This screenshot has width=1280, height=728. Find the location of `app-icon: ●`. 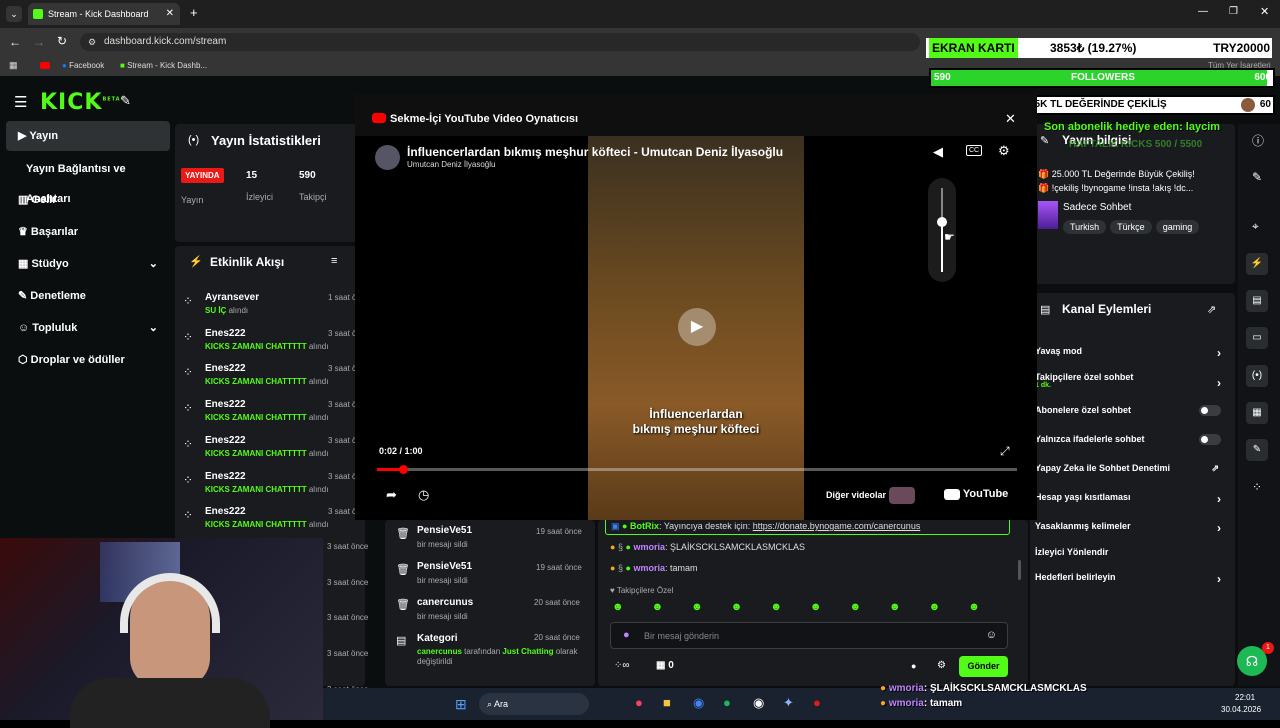

app-icon: ● is located at coordinates (817, 702).